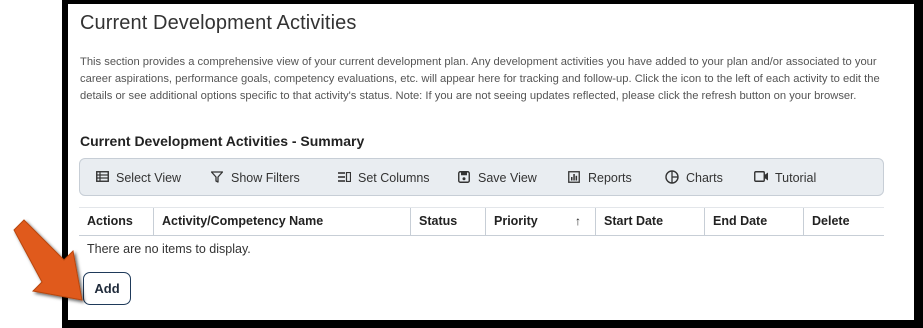 This screenshot has height=328, width=923. What do you see at coordinates (541, 221) in the screenshot?
I see `column-header-priority: Priority ↑` at bounding box center [541, 221].